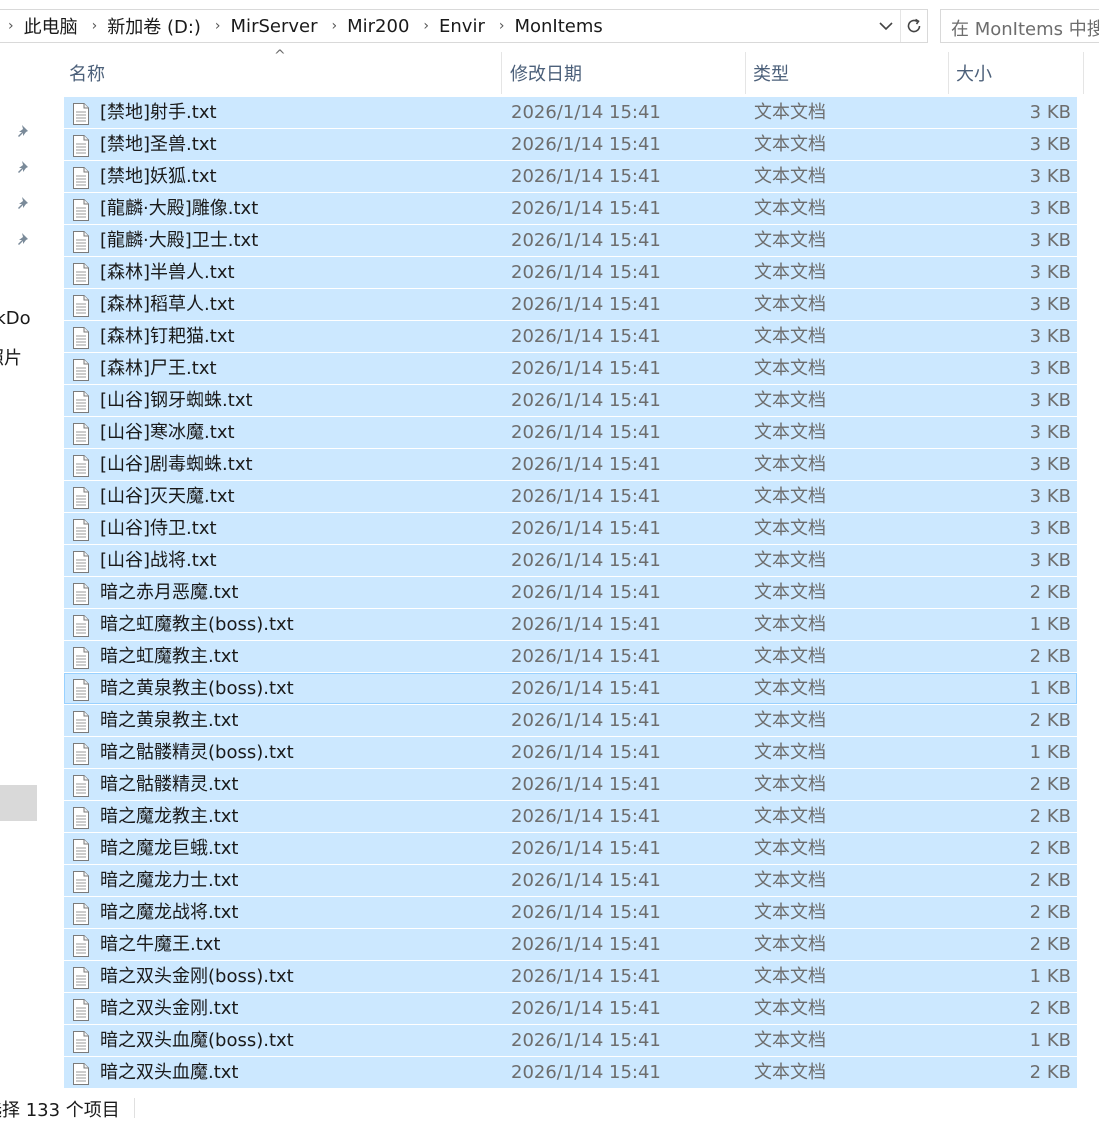 Image resolution: width=1099 pixels, height=1122 pixels. What do you see at coordinates (570, 816) in the screenshot?
I see `file-row: 暗之魔龙教主.txt 2026/1/14 15:41 文本文档 2 KB` at bounding box center [570, 816].